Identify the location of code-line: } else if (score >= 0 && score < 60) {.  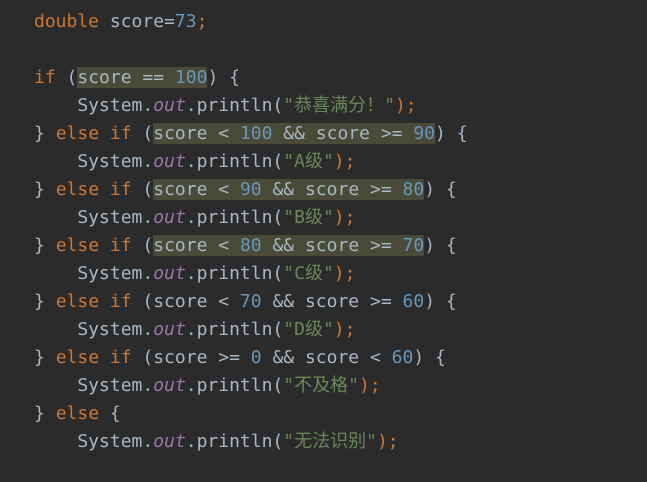
(240, 358).